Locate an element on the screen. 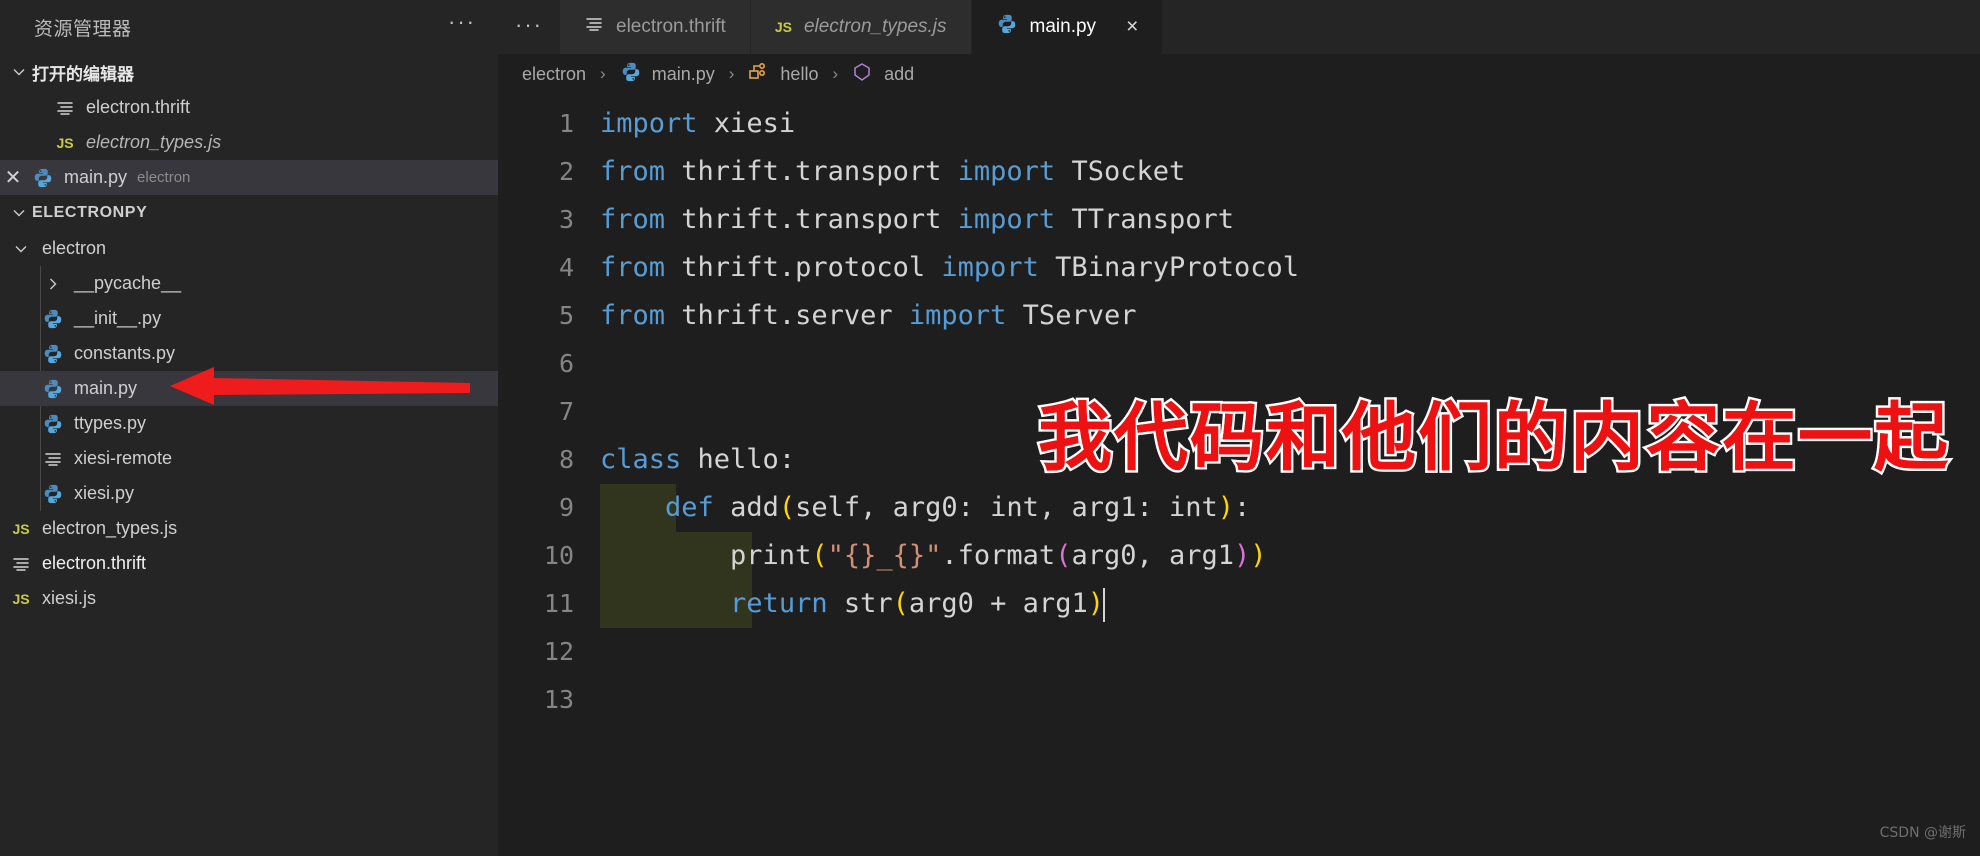  line-number: 13 is located at coordinates (558, 699).